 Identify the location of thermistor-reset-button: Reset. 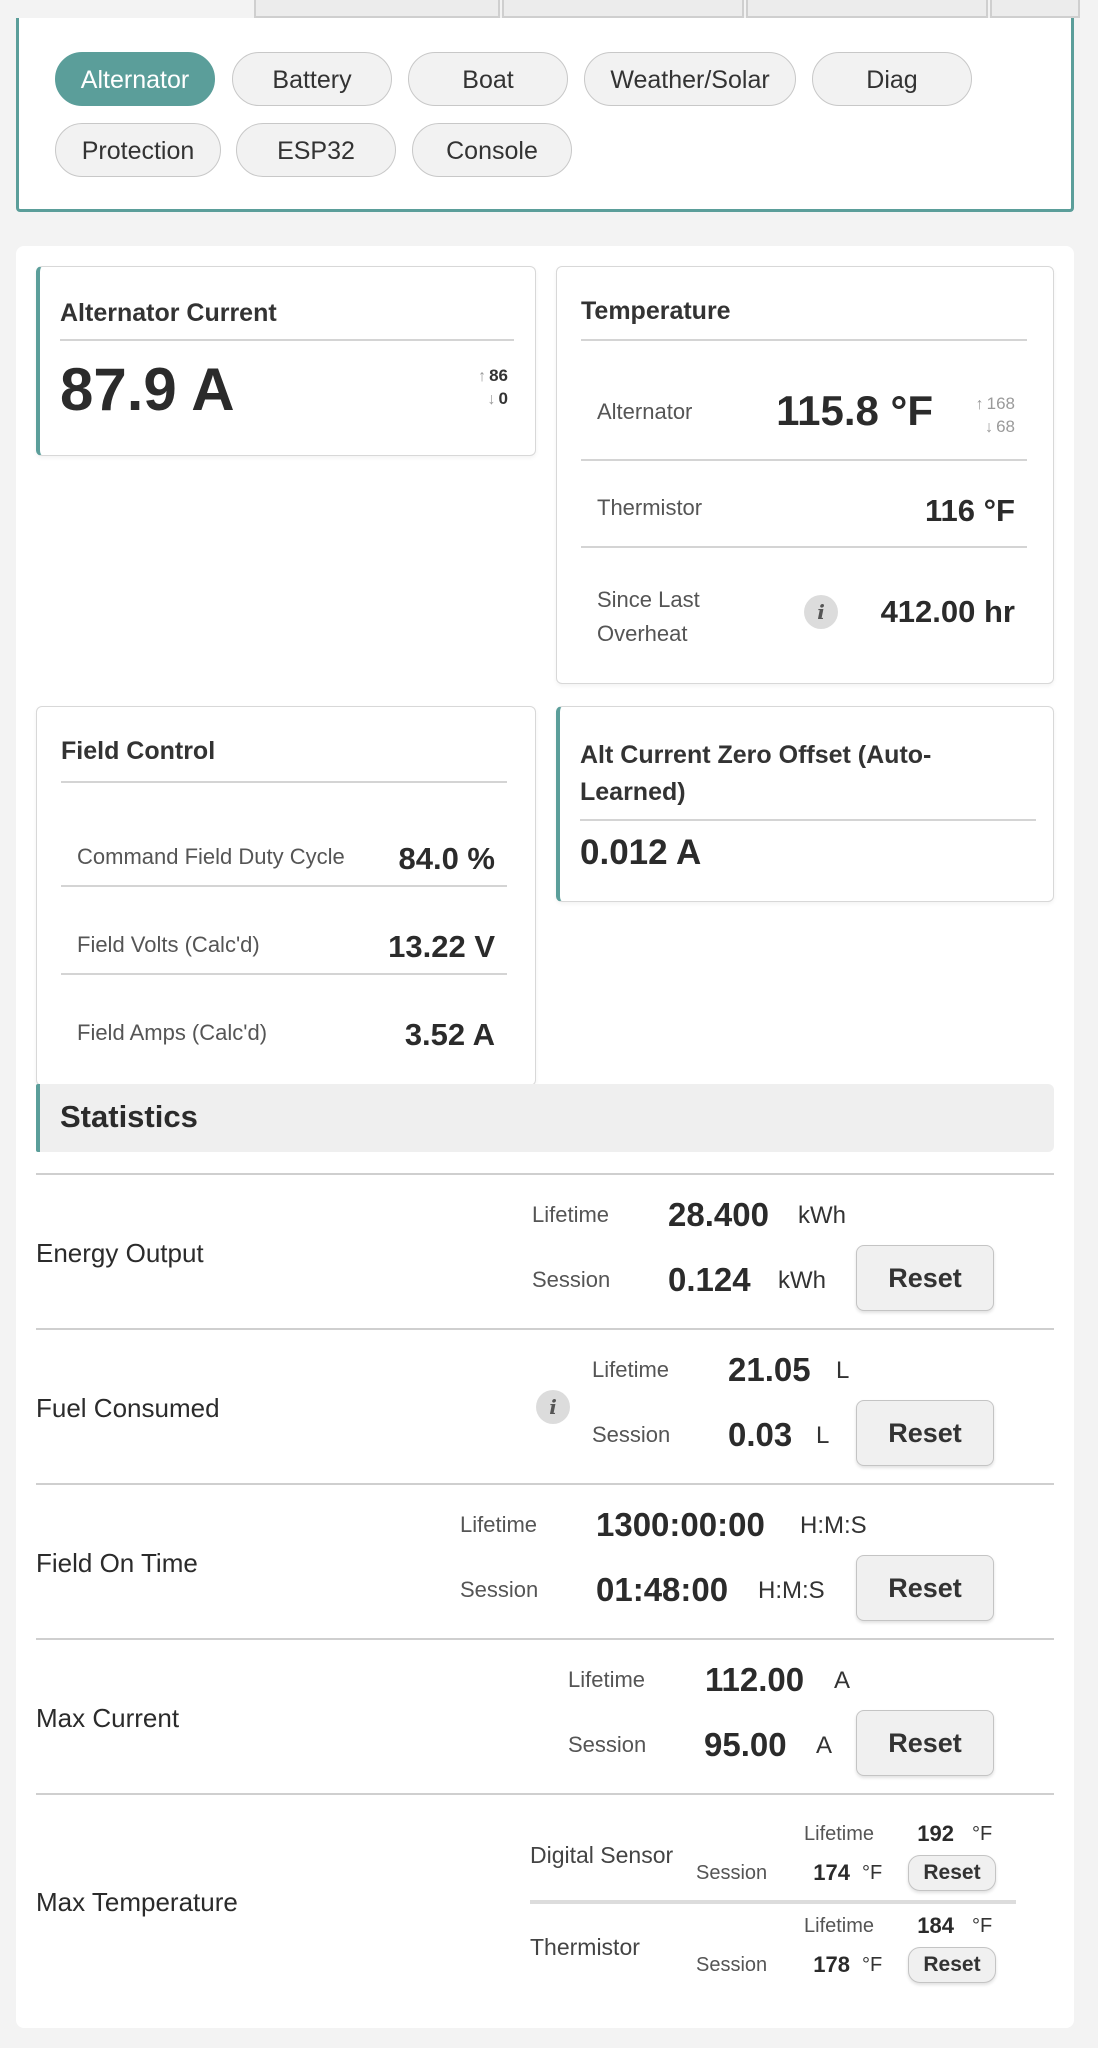
(952, 1965).